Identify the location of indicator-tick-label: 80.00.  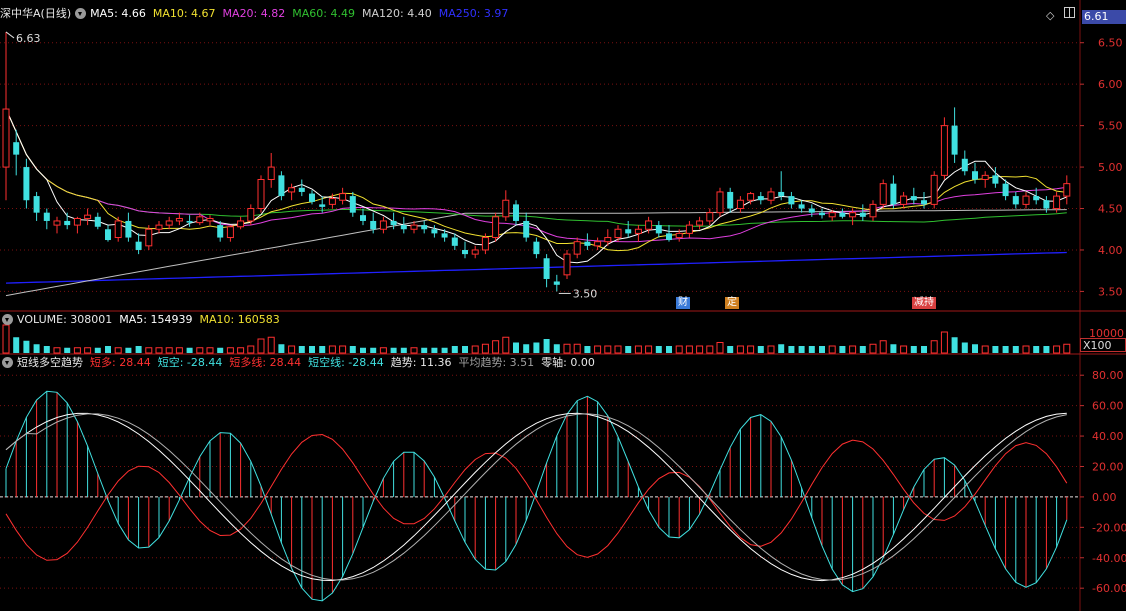
(1108, 375).